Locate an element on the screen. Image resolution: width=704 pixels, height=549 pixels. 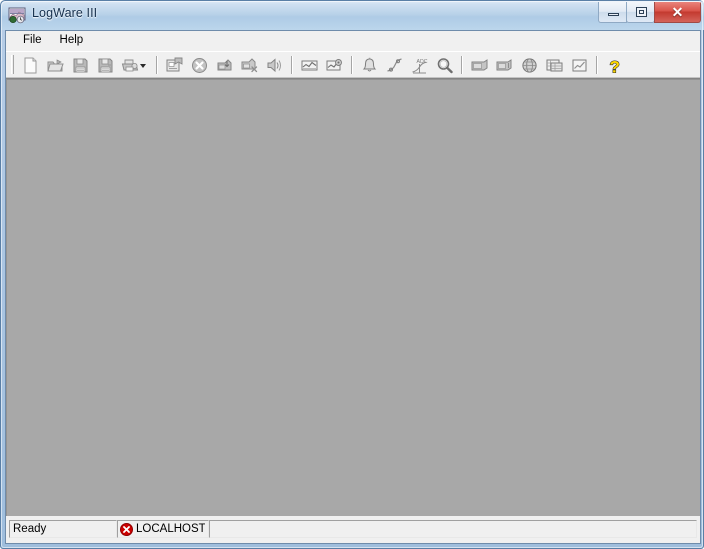
chart-settings-icon is located at coordinates (334, 65).